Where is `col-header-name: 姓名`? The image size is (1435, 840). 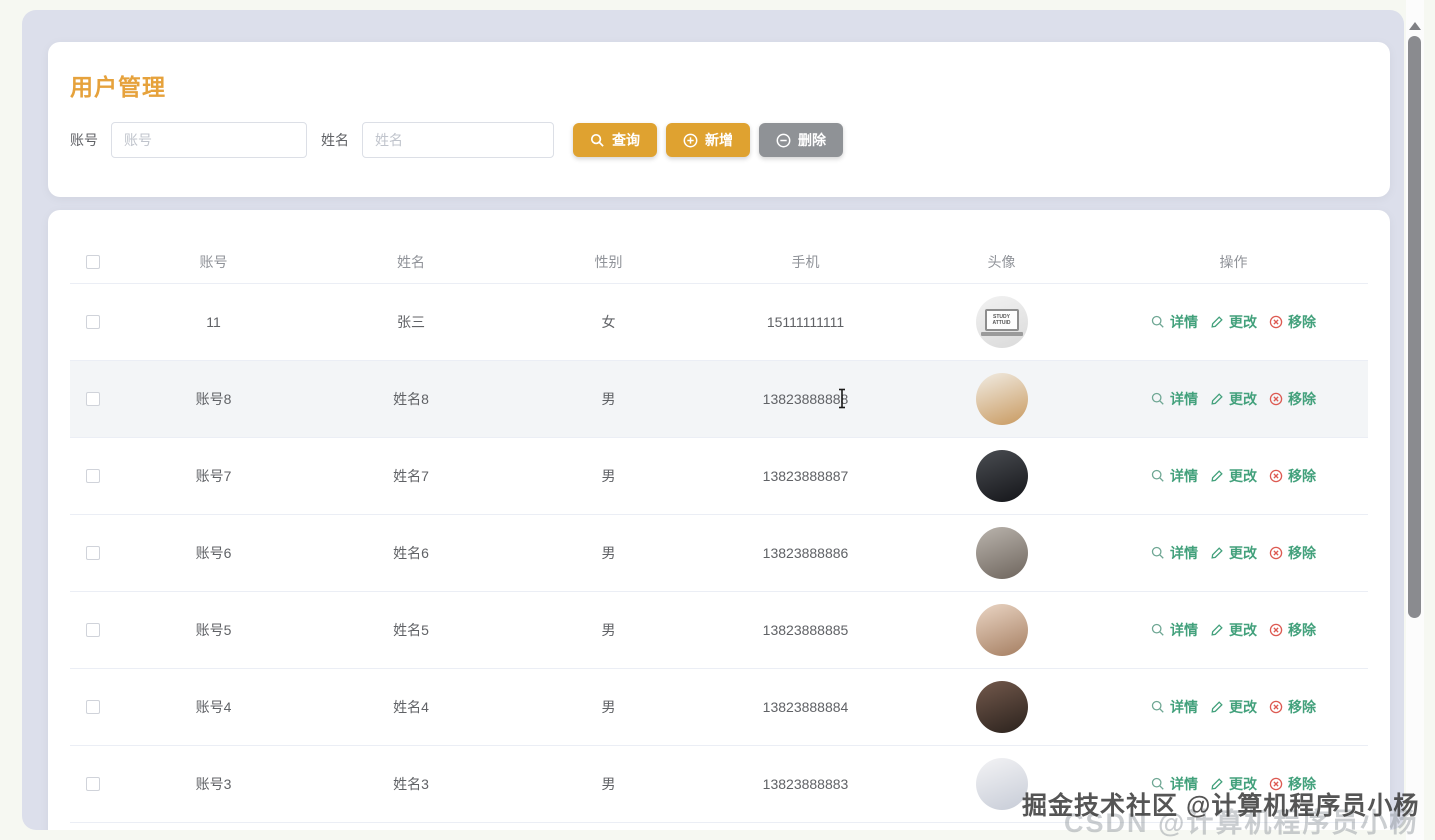
col-header-name: 姓名 is located at coordinates (411, 261).